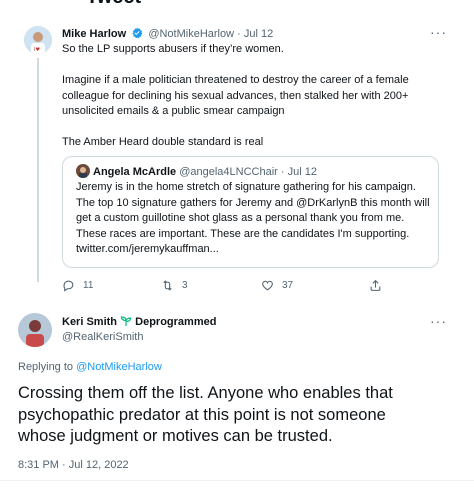 This screenshot has height=497, width=474. Describe the element at coordinates (163, 142) in the screenshot. I see `tweet-line: The Amber Heard double standard is real` at that location.